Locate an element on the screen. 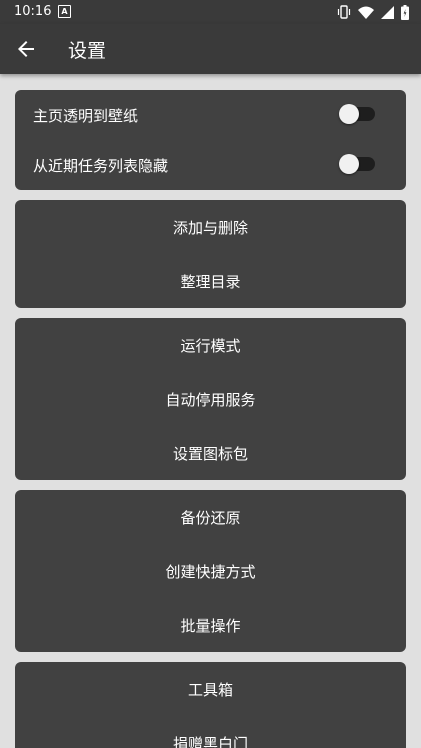 The width and height of the screenshot is (421, 748). toggle-row-hide-recents: 从近期任务列表隐藏 is located at coordinates (210, 165).